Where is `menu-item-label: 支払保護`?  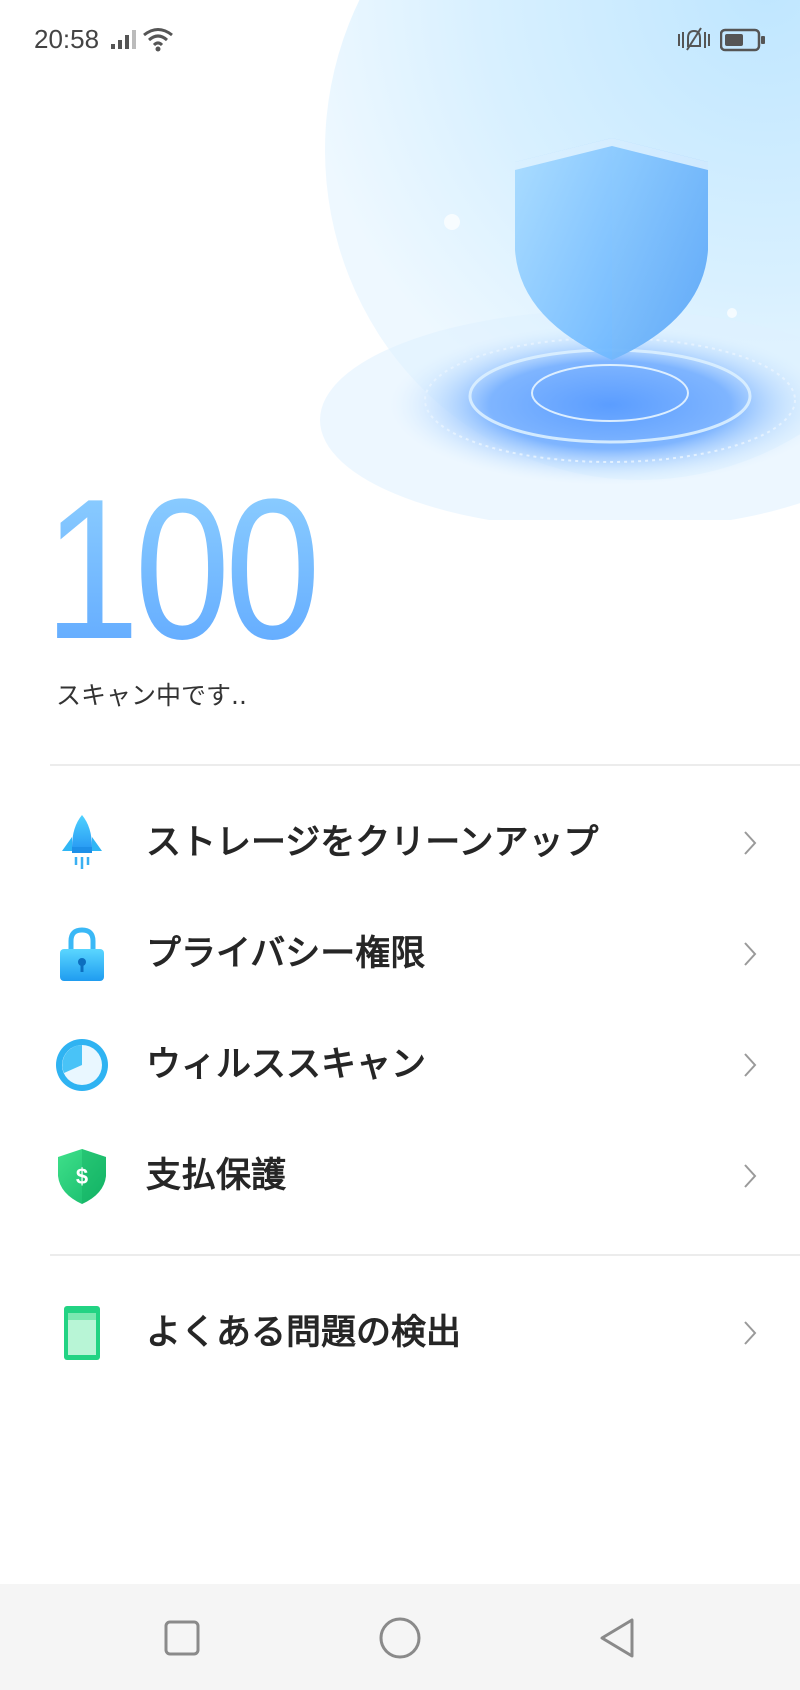 menu-item-label: 支払保護 is located at coordinates (216, 1176).